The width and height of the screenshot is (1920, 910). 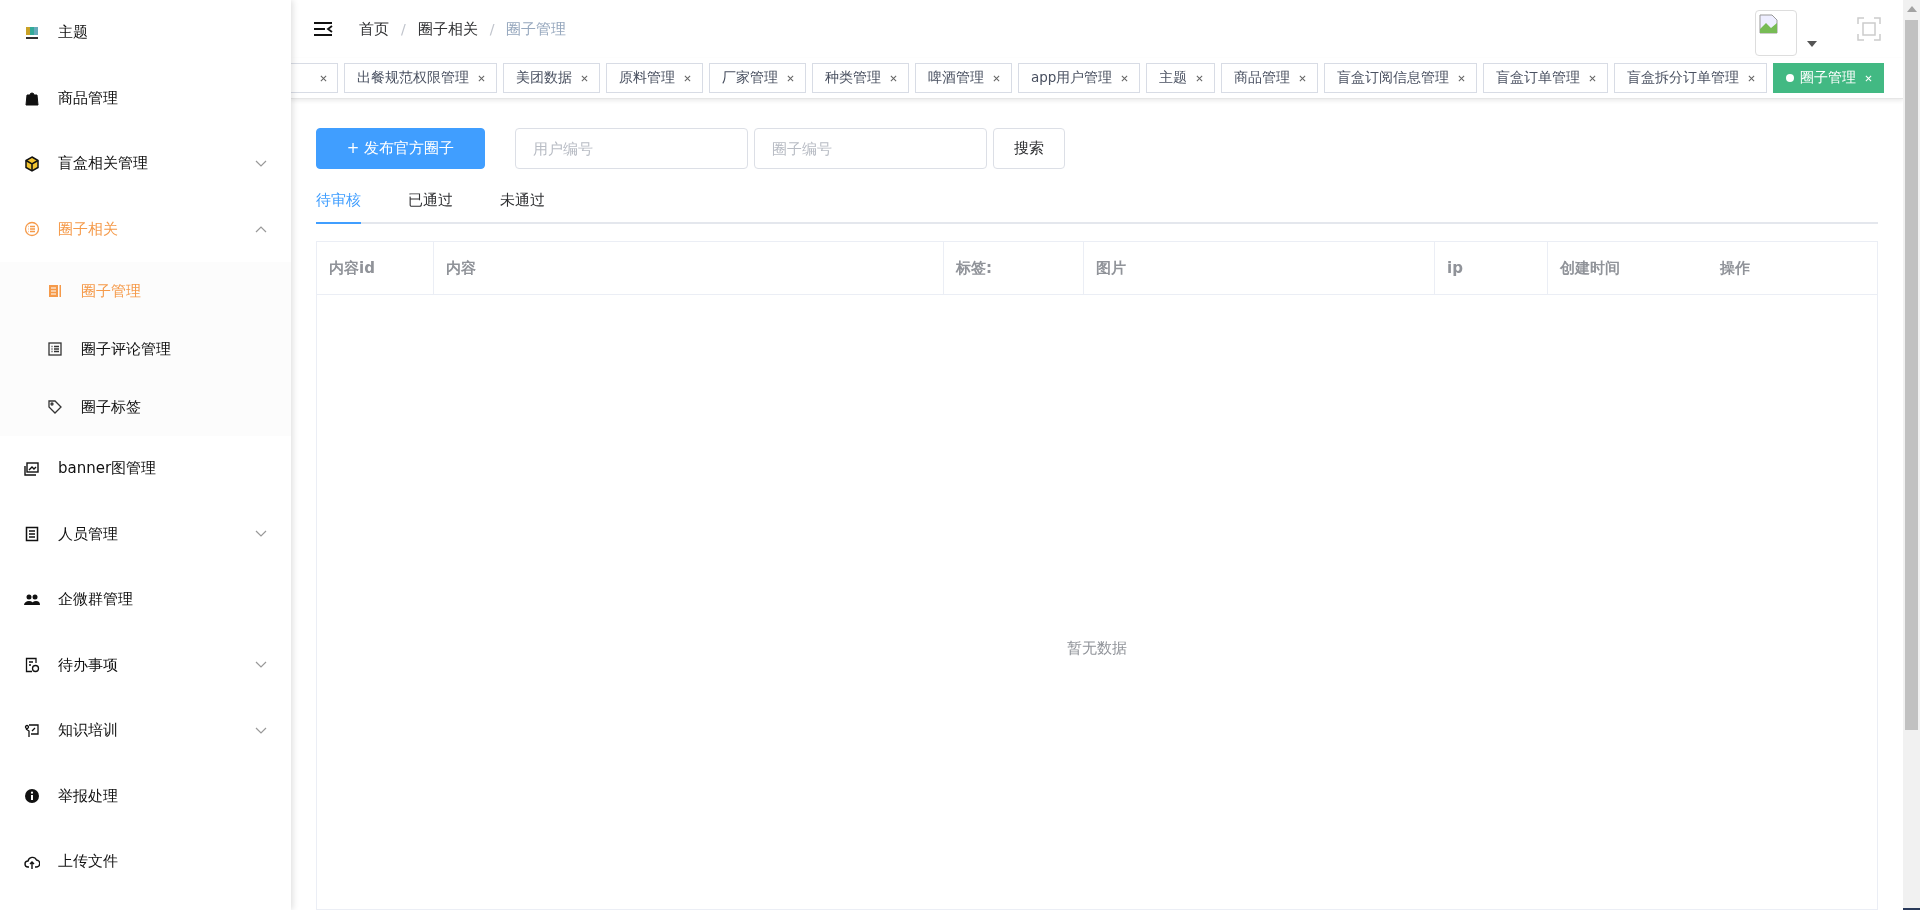 What do you see at coordinates (145, 164) in the screenshot?
I see `menu-item: 盲盒相关管理` at bounding box center [145, 164].